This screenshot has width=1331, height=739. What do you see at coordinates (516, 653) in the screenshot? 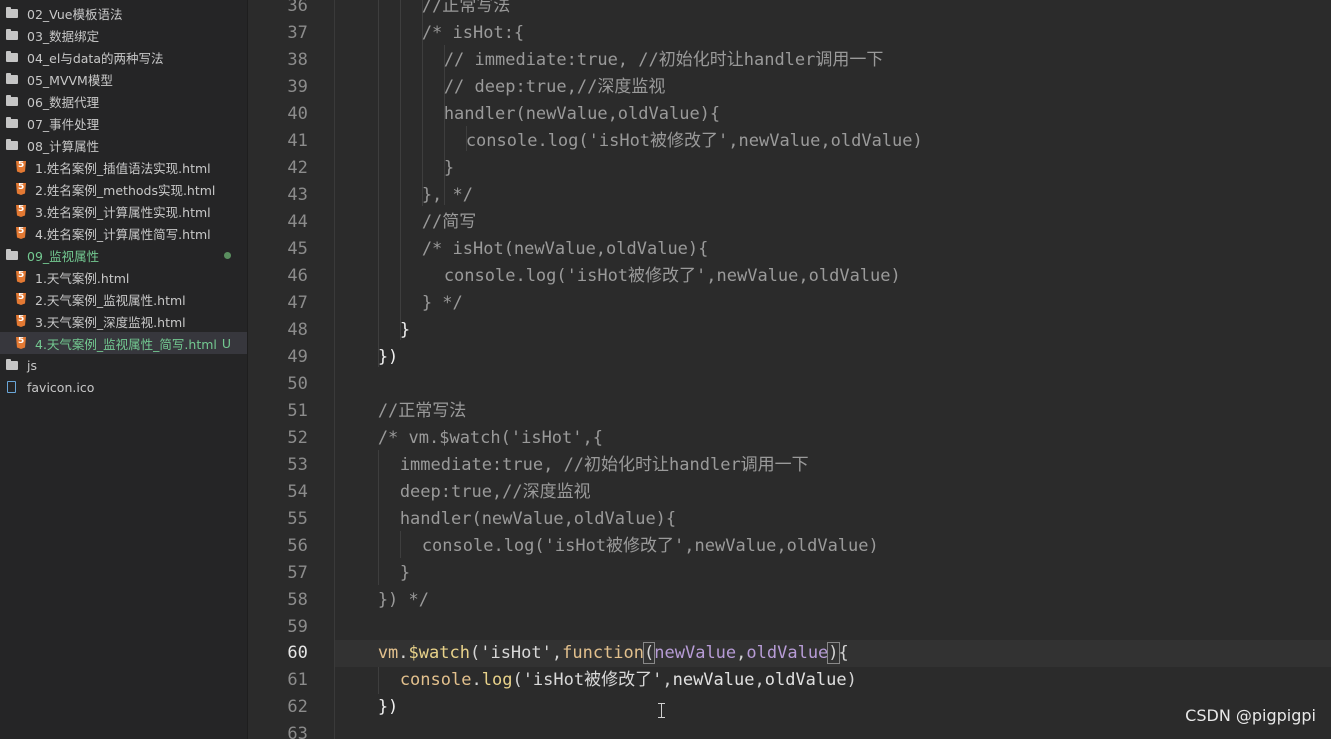
I see `token-string: 'isHot'` at bounding box center [516, 653].